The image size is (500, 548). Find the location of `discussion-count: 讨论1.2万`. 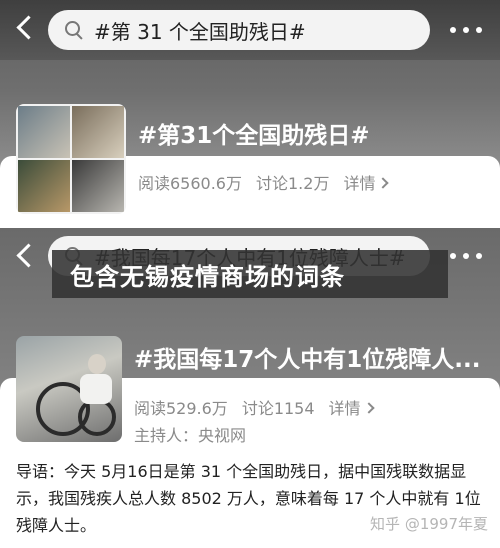

discussion-count: 讨论1.2万 is located at coordinates (293, 183).